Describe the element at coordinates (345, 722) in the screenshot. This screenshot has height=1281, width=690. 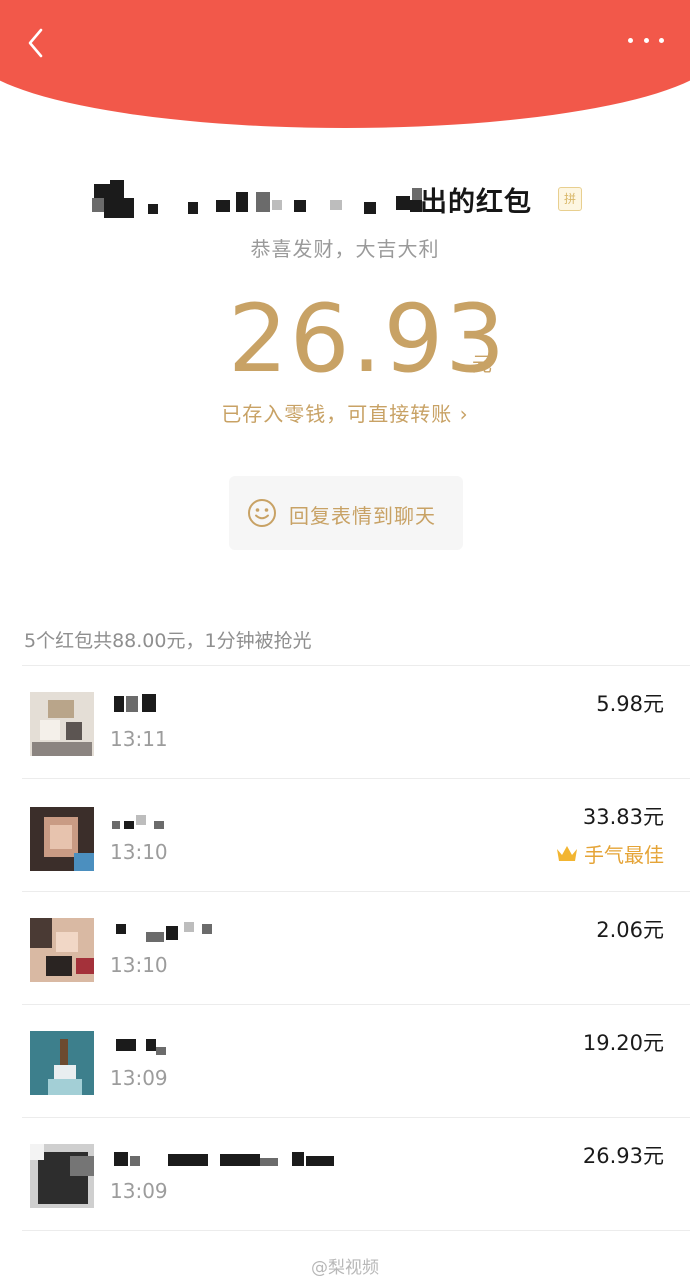
I see `list-item: 13:11 5.98元` at that location.